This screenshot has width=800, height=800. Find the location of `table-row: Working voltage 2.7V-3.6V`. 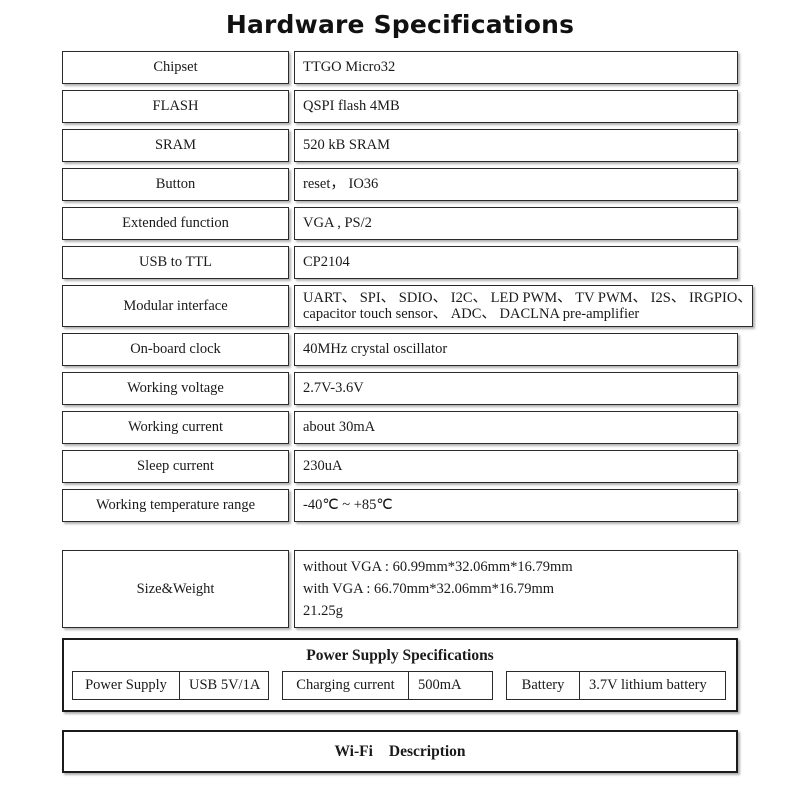

table-row: Working voltage 2.7V-3.6V is located at coordinates (400, 388).